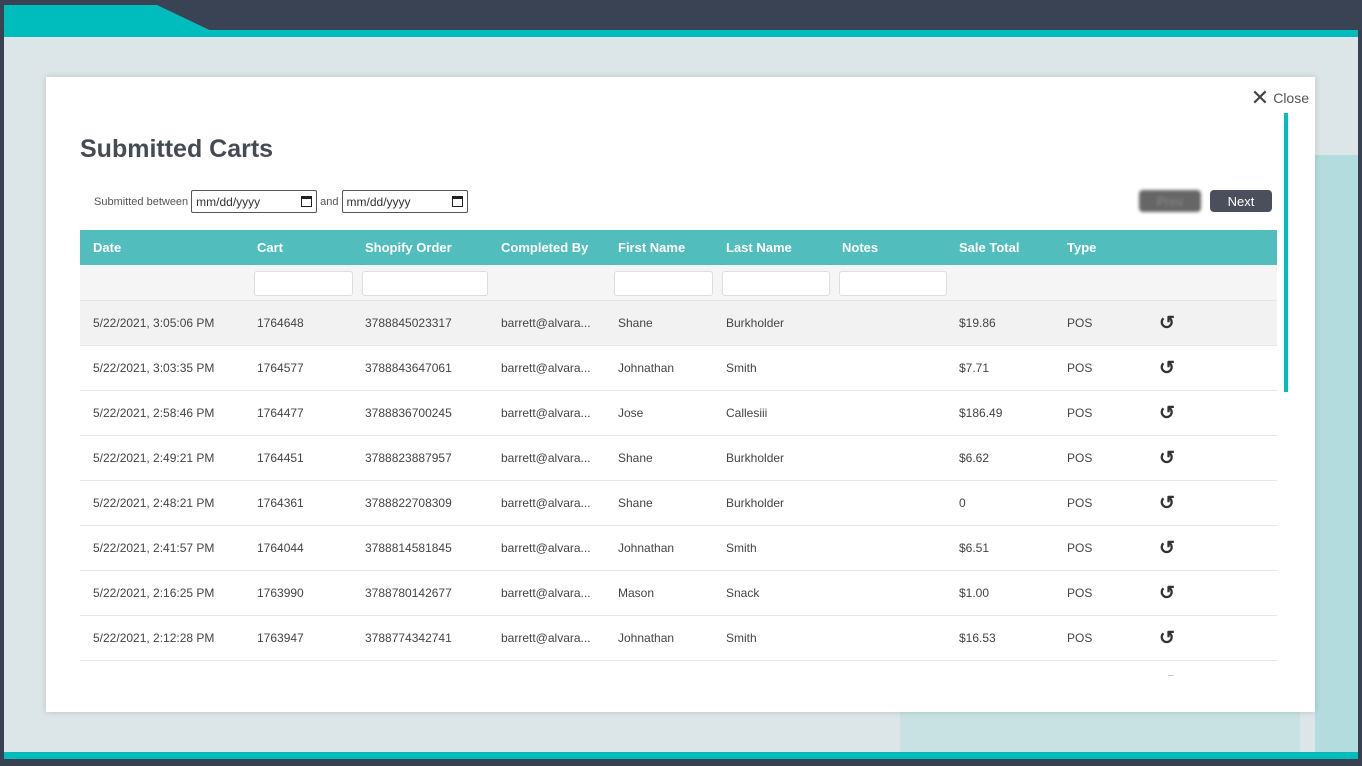 This screenshot has width=1362, height=766. I want to click on page-title: Submitted Carts, so click(177, 149).